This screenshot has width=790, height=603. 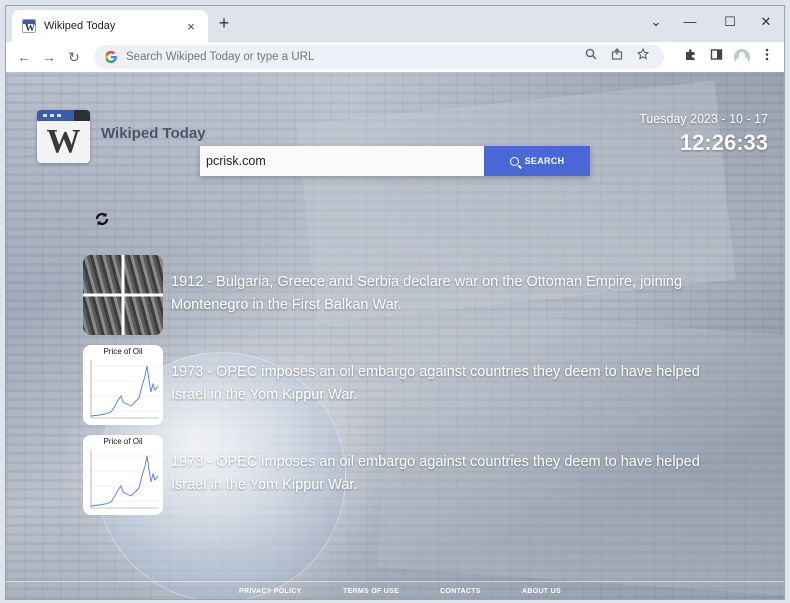 I want to click on search-button: SEARCH, so click(x=537, y=161).